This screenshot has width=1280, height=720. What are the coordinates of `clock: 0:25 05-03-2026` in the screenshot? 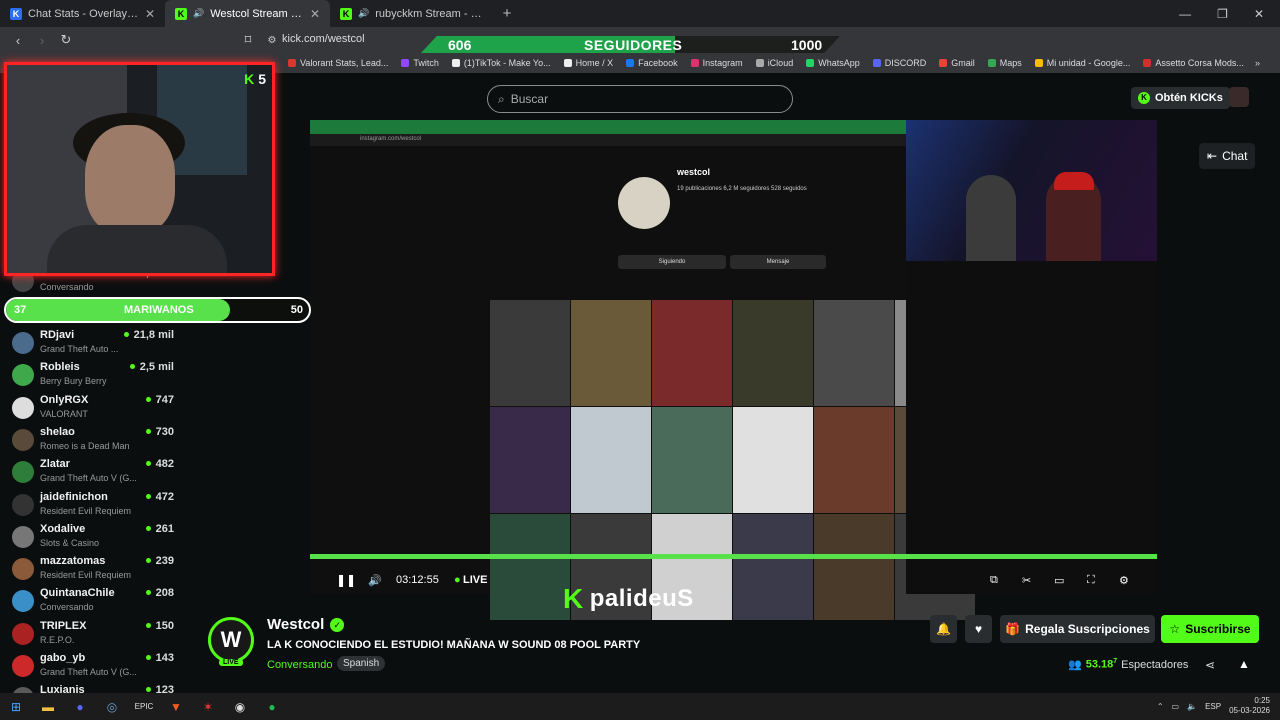 It's located at (1249, 706).